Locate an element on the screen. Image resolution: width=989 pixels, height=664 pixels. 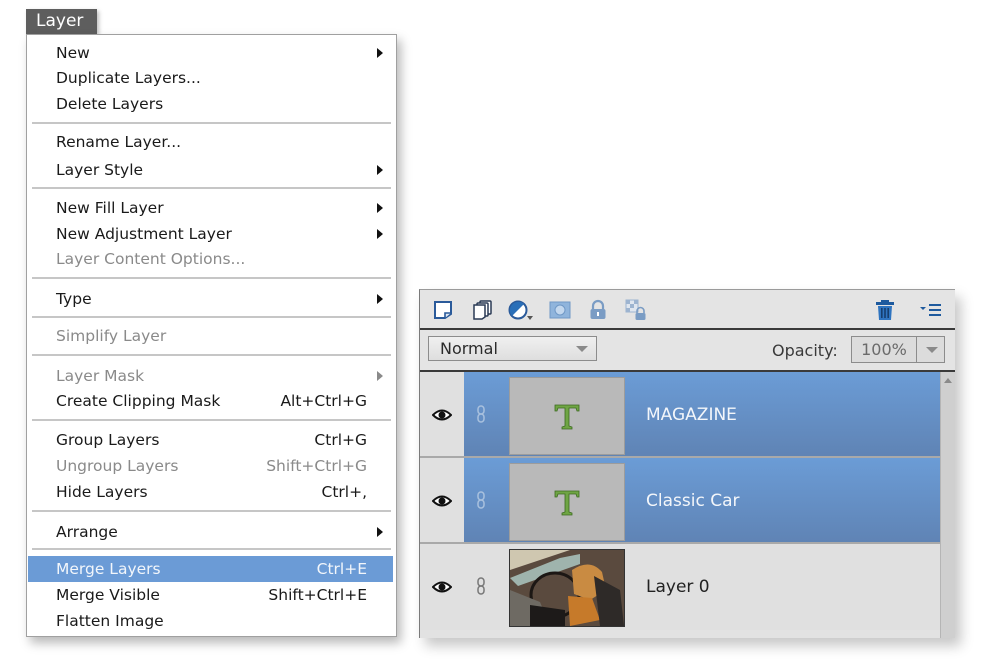
menu-item-new-adjustment-layer: New Adjustment Layer is located at coordinates (211, 234).